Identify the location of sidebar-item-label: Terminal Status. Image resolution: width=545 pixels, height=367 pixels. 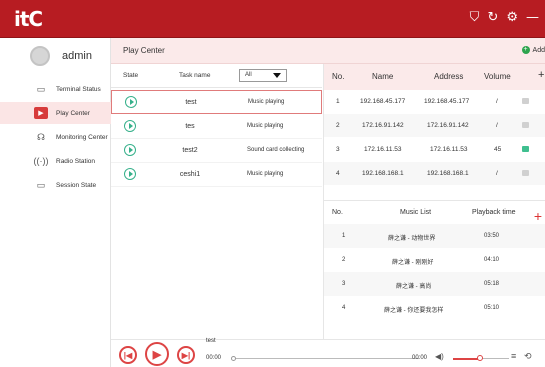
(78, 89).